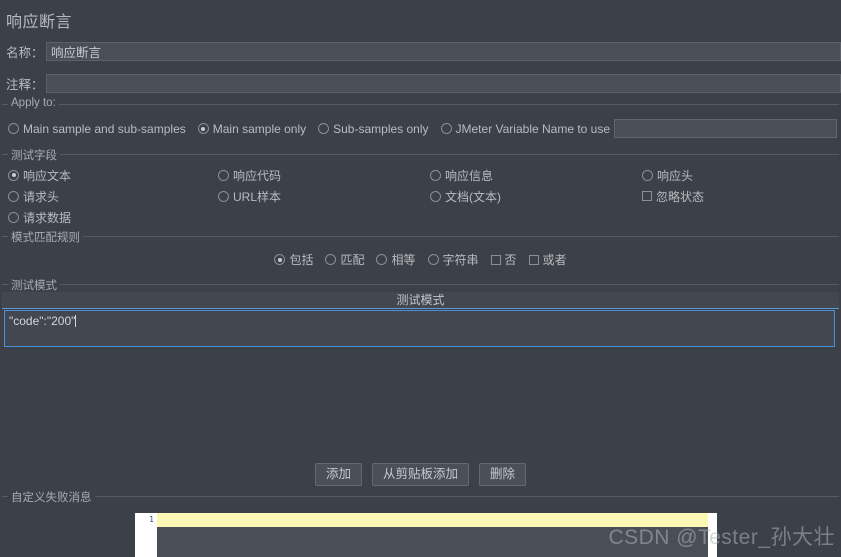 This screenshot has height=557, width=841. I want to click on name-row: 名称：, so click(420, 51).